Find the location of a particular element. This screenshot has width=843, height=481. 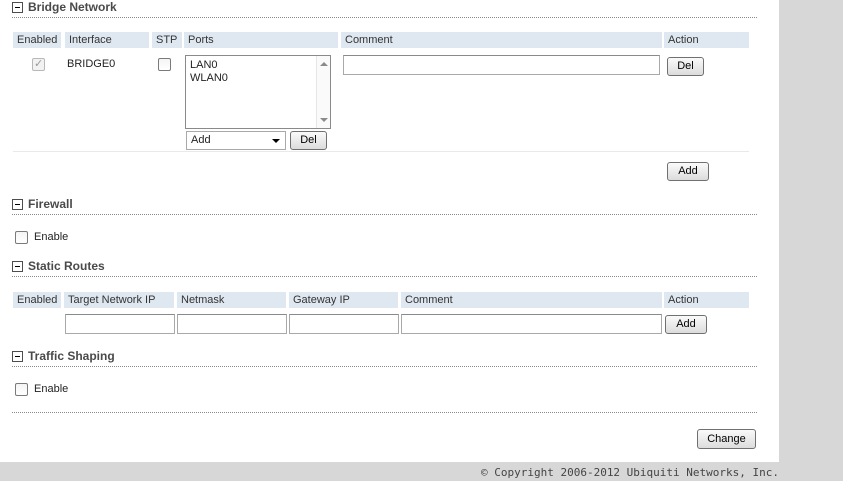

interface-name: BRIDGE0 is located at coordinates (91, 64).